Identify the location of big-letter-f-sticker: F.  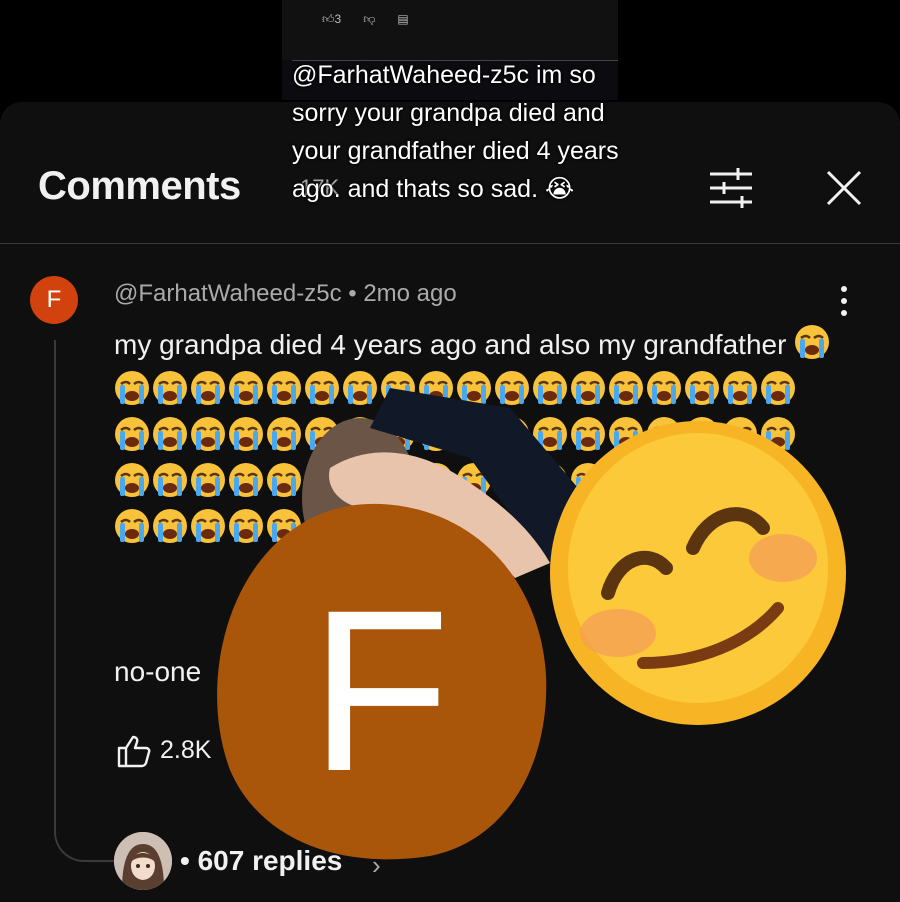
(382, 681).